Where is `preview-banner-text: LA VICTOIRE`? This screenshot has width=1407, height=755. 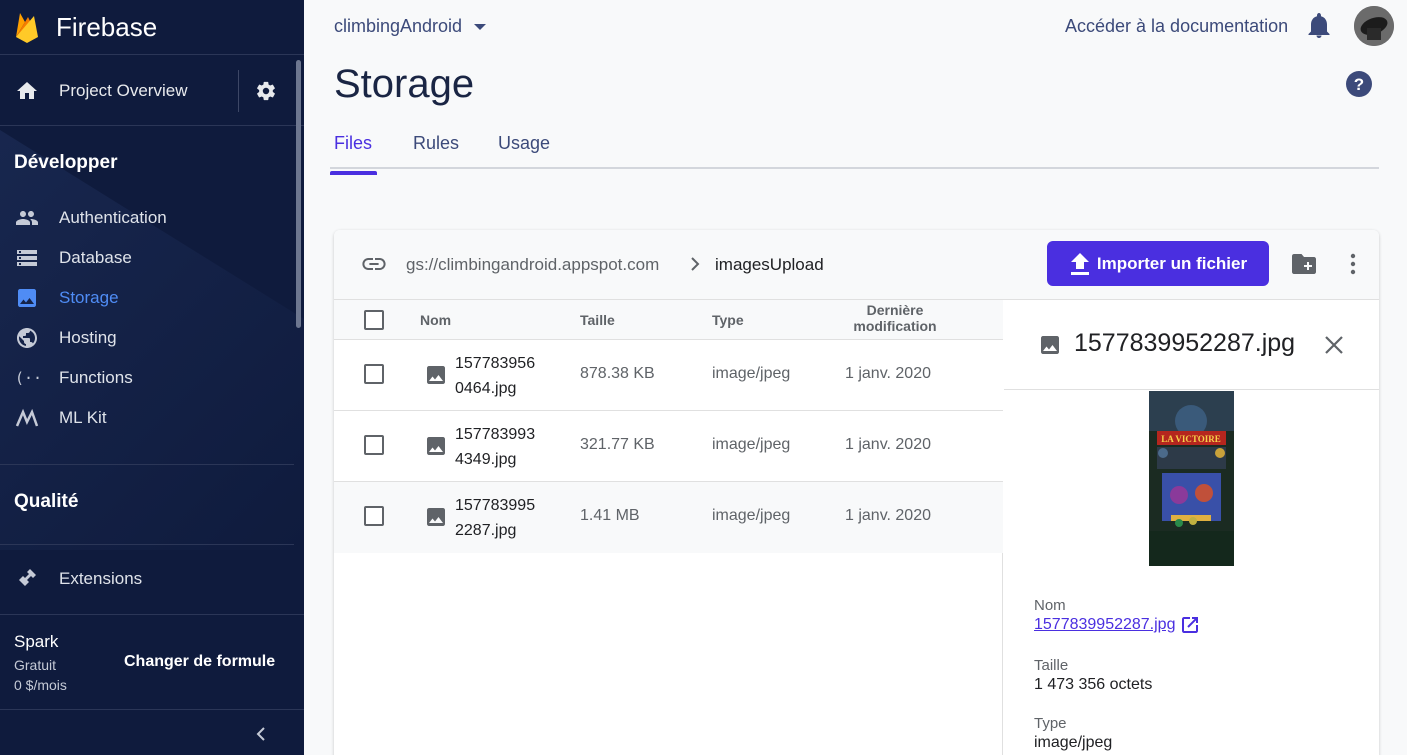 preview-banner-text: LA VICTOIRE is located at coordinates (1190, 439).